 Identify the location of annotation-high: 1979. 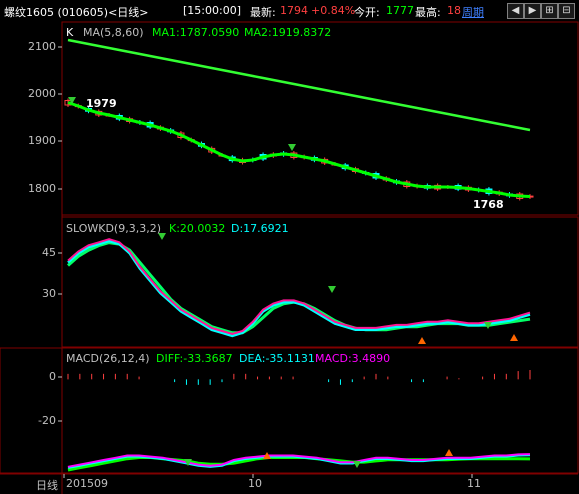
(101, 103).